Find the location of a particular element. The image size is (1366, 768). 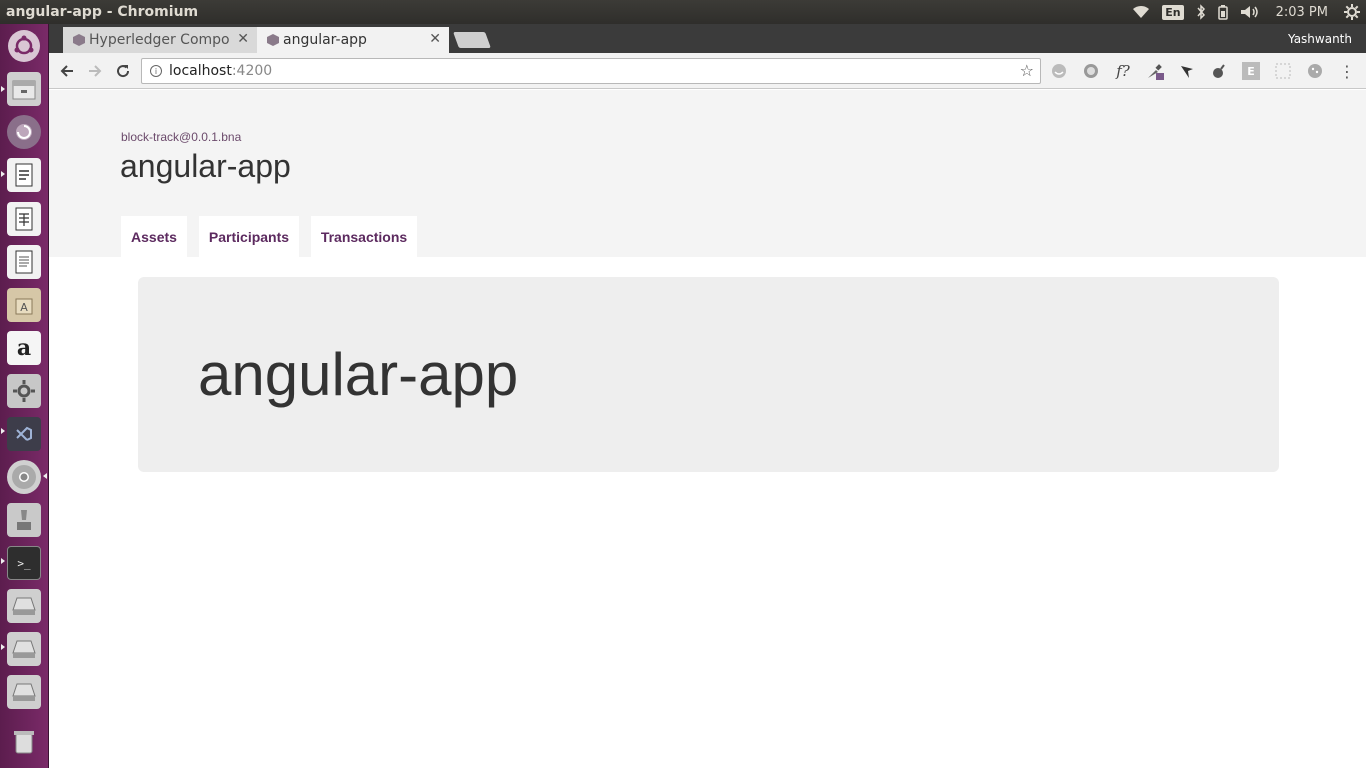

tab-assets: Assets is located at coordinates (154, 236).